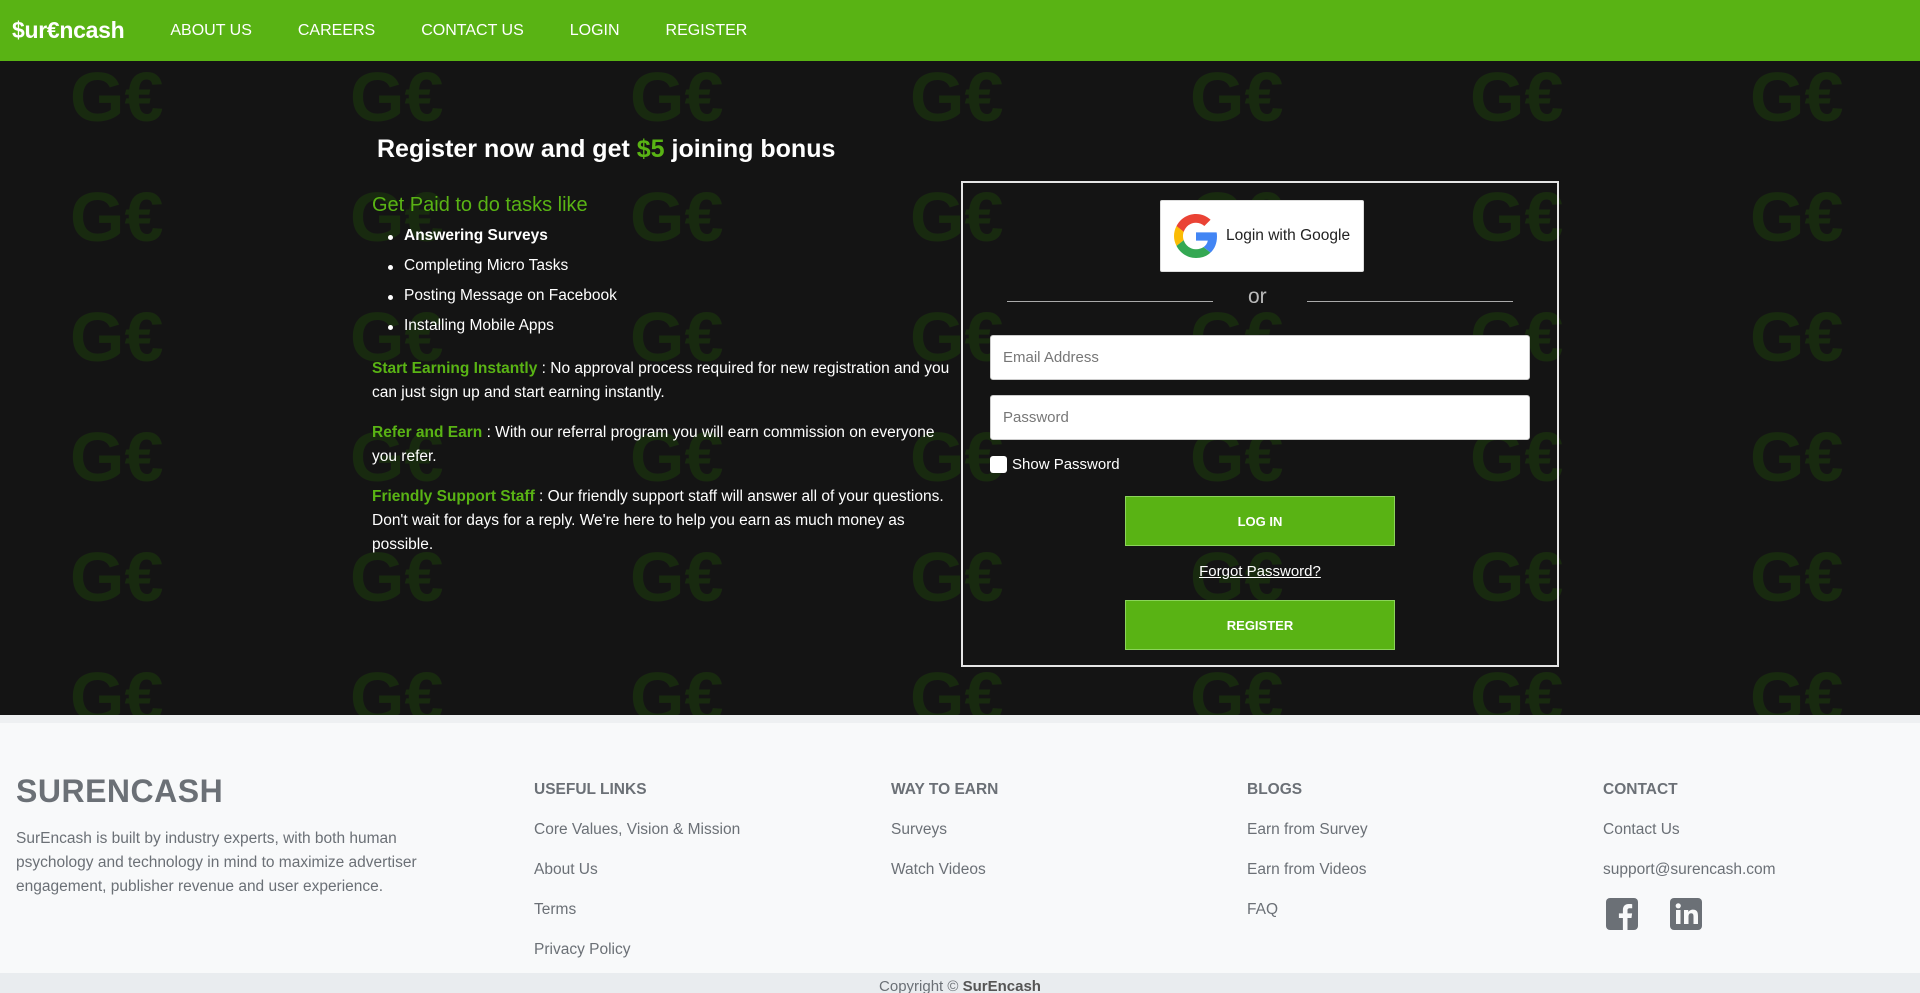 This screenshot has height=993, width=1920. Describe the element at coordinates (707, 31) in the screenshot. I see `nav-register: REGISTER` at that location.